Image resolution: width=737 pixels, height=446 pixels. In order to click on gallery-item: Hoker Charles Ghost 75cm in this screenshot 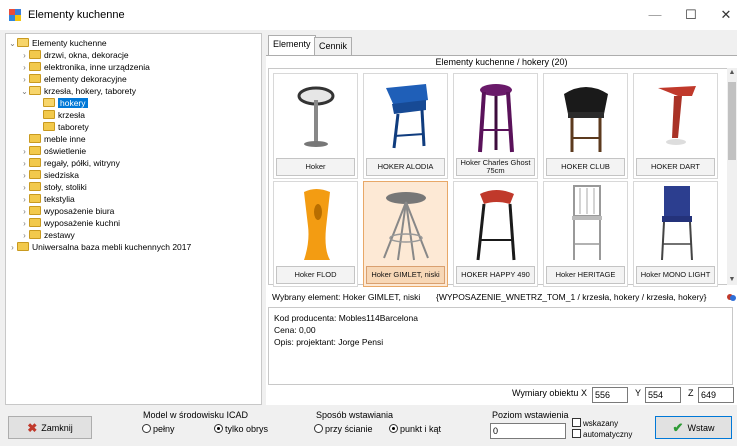, I will do `click(495, 126)`.